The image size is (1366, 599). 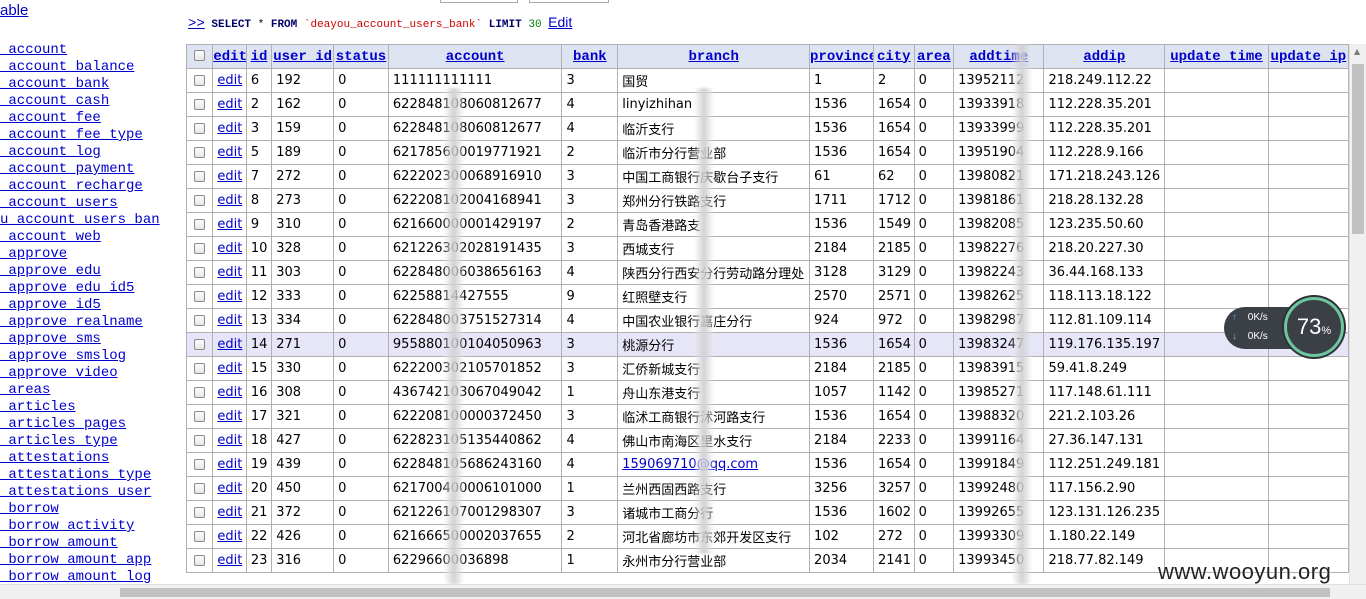 What do you see at coordinates (80, 475) in the screenshot?
I see `sidebar-table-item: _attestations_type` at bounding box center [80, 475].